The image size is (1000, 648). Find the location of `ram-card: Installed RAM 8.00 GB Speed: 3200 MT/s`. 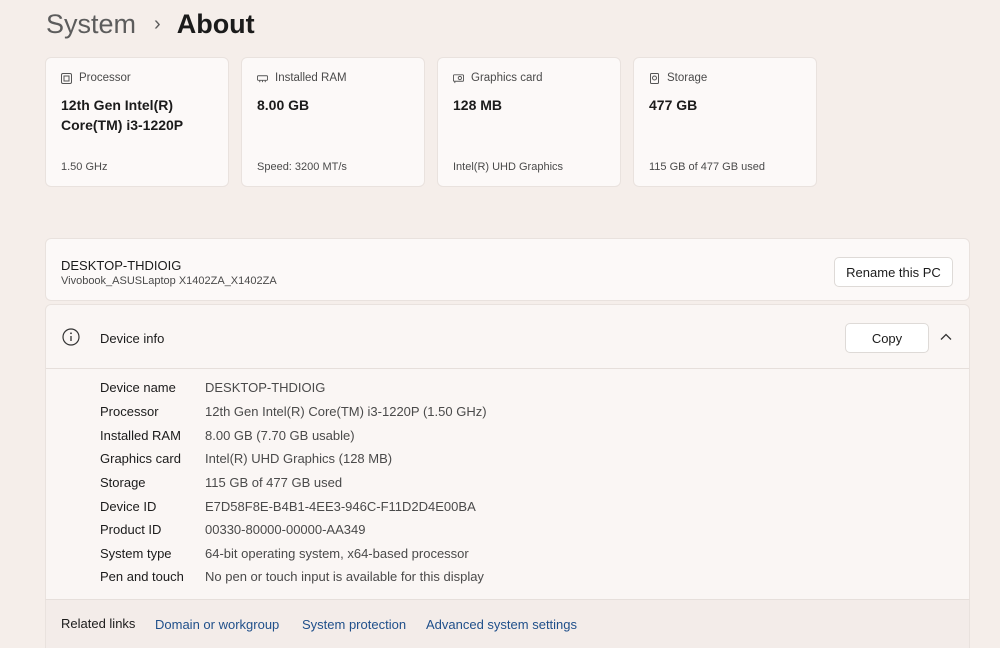

ram-card: Installed RAM 8.00 GB Speed: 3200 MT/s is located at coordinates (333, 122).